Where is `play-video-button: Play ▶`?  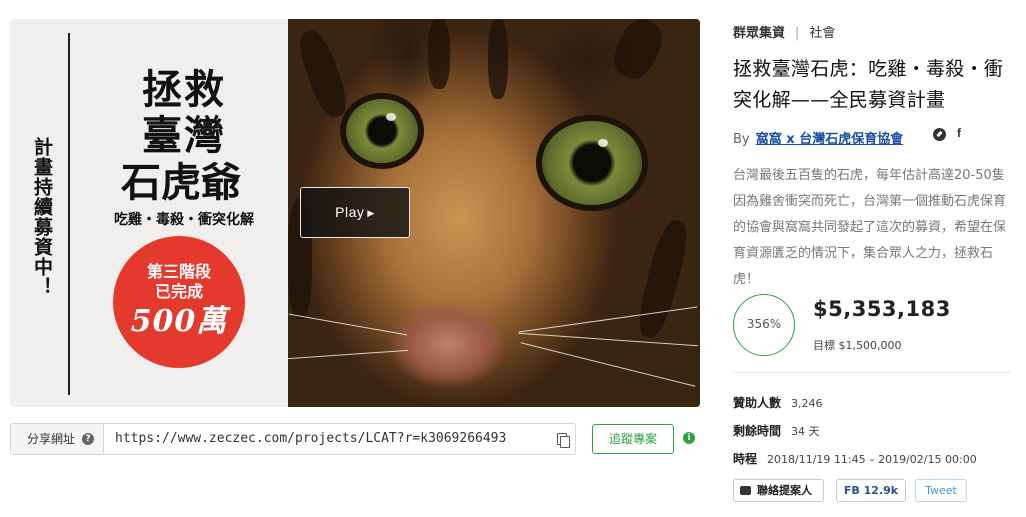
play-video-button: Play ▶ is located at coordinates (355, 212).